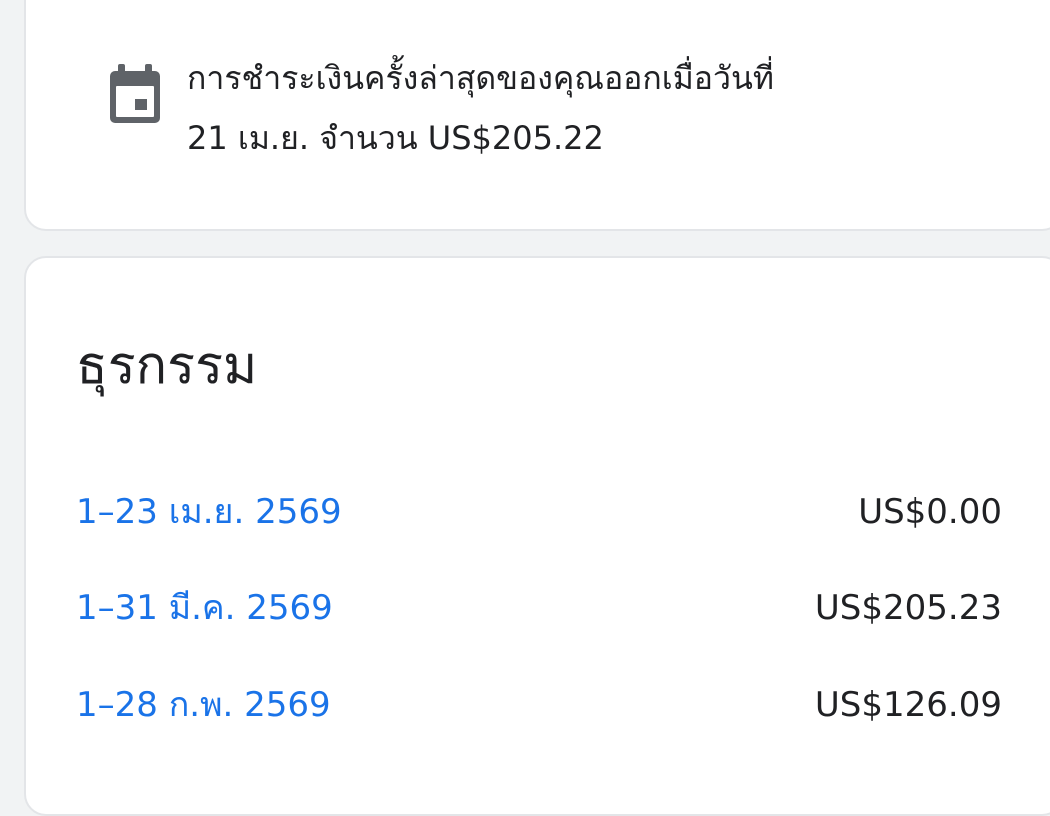 The image size is (1050, 816). I want to click on transaction-amount: US$205.23, so click(908, 608).